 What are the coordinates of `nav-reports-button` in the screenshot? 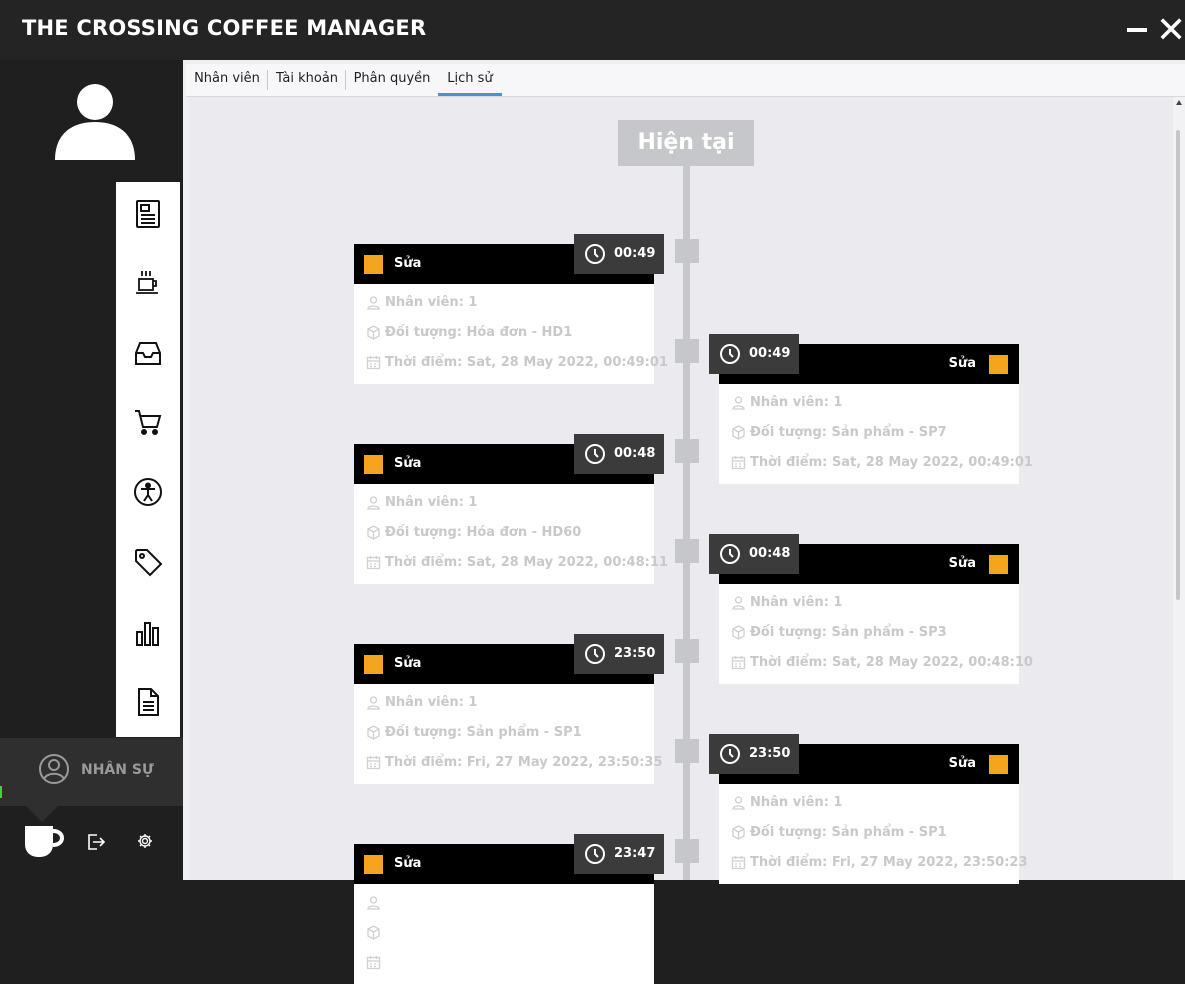 It's located at (148, 702).